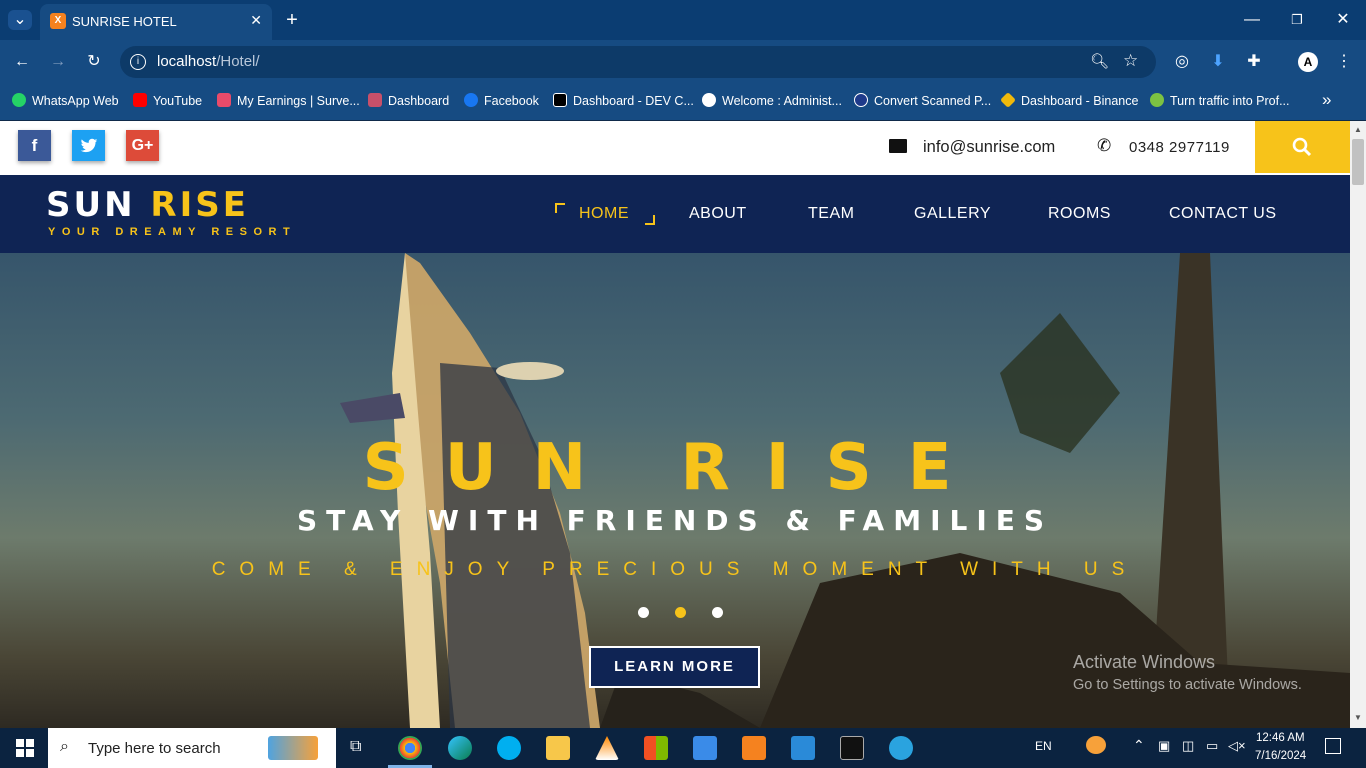 This screenshot has height=768, width=1366. I want to click on facebook-icon, so click(471, 100).